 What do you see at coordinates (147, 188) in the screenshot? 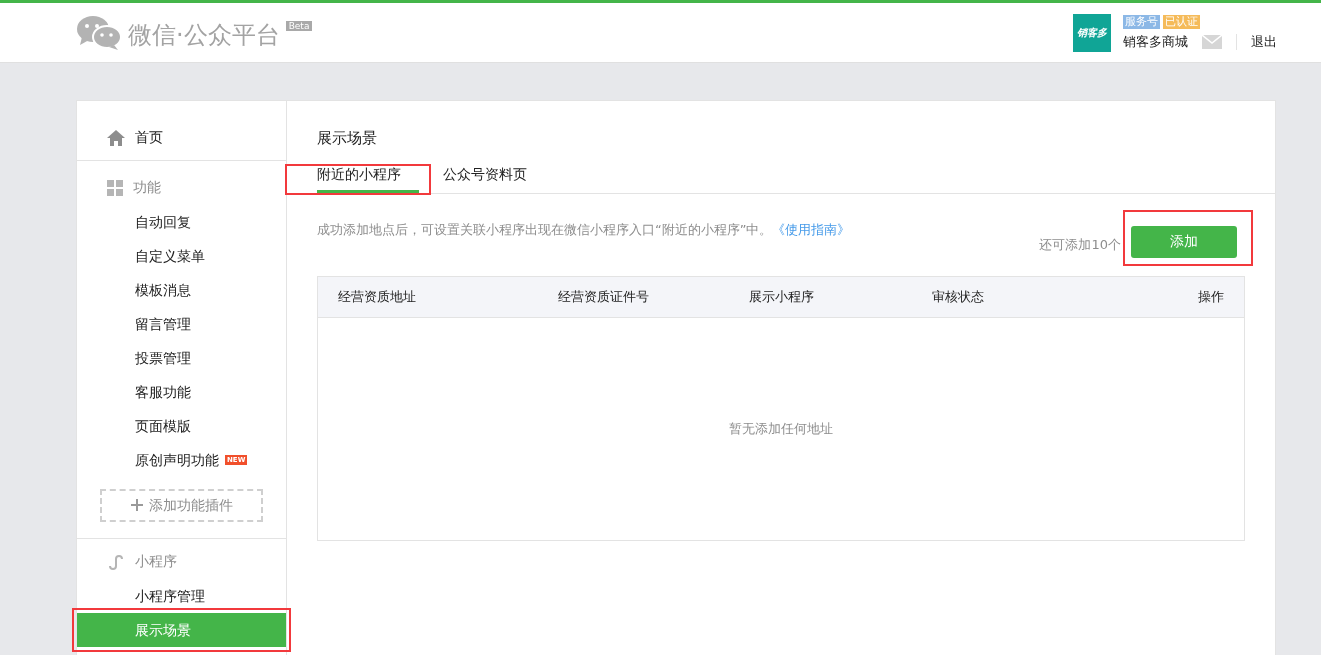
I see `sidebar-section-title: 功能` at bounding box center [147, 188].